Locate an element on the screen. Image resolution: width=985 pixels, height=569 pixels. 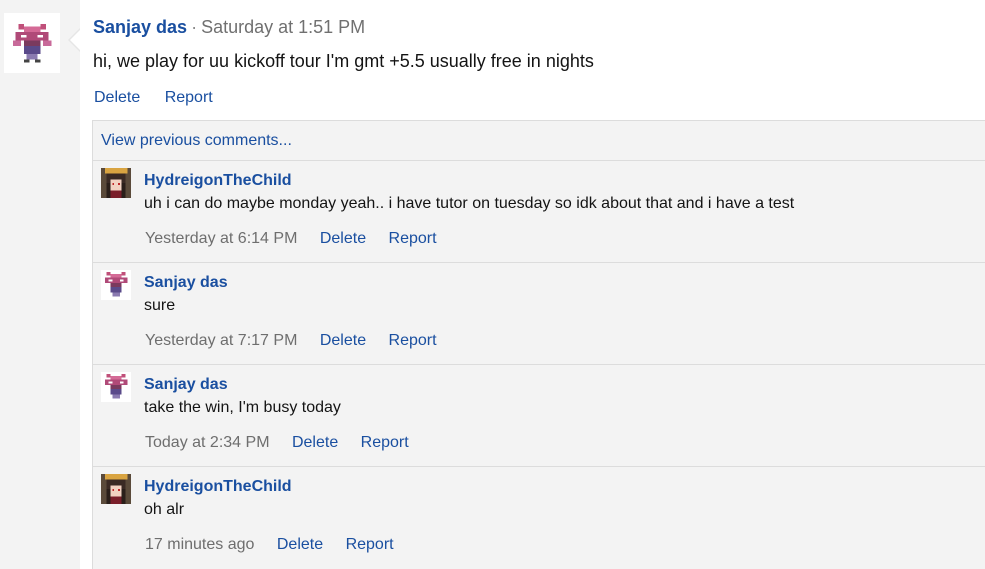
comment-timestamp: Today at 2:34 PM is located at coordinates (207, 442).